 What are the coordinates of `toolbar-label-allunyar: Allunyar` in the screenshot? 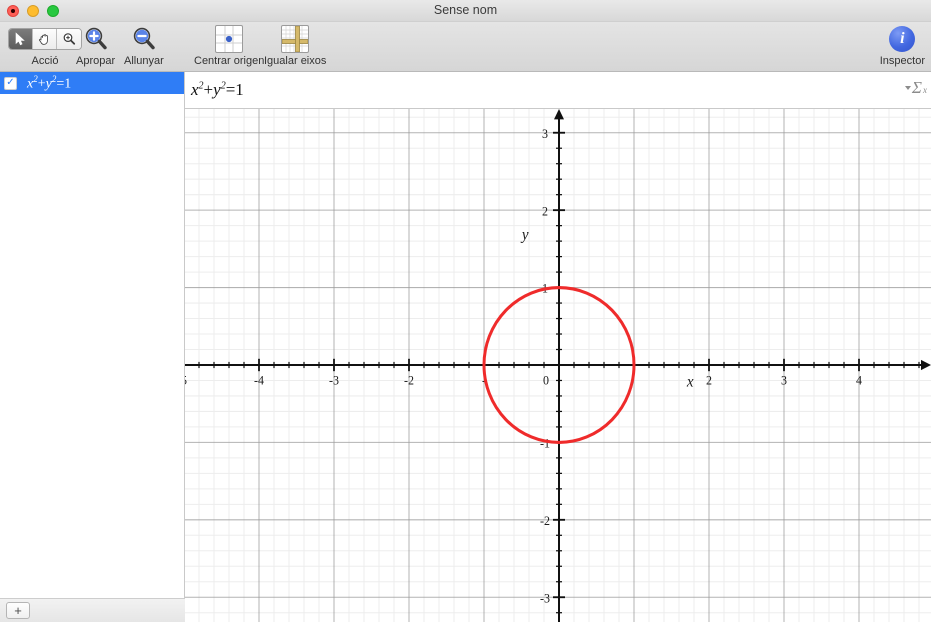 It's located at (144, 61).